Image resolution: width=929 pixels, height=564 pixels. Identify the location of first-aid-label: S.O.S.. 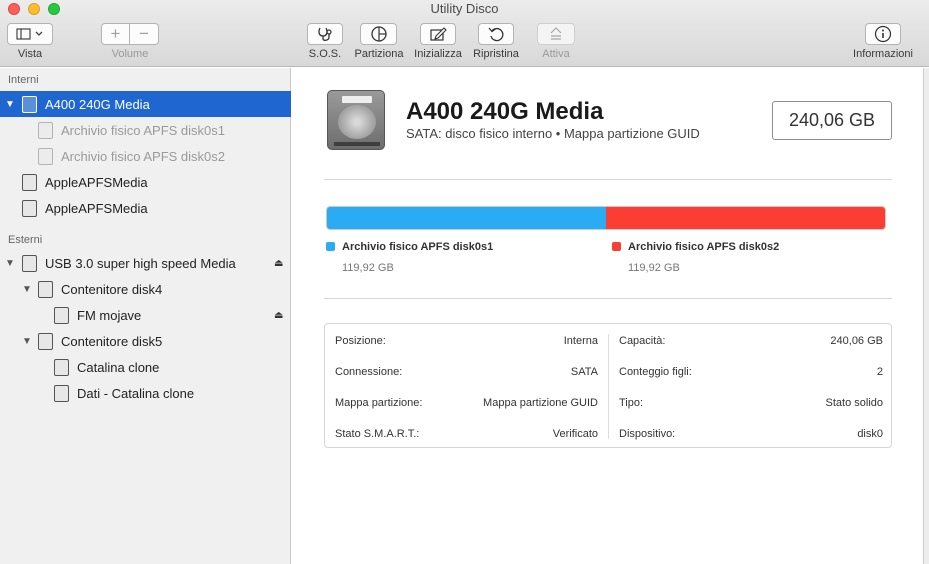
(325, 54).